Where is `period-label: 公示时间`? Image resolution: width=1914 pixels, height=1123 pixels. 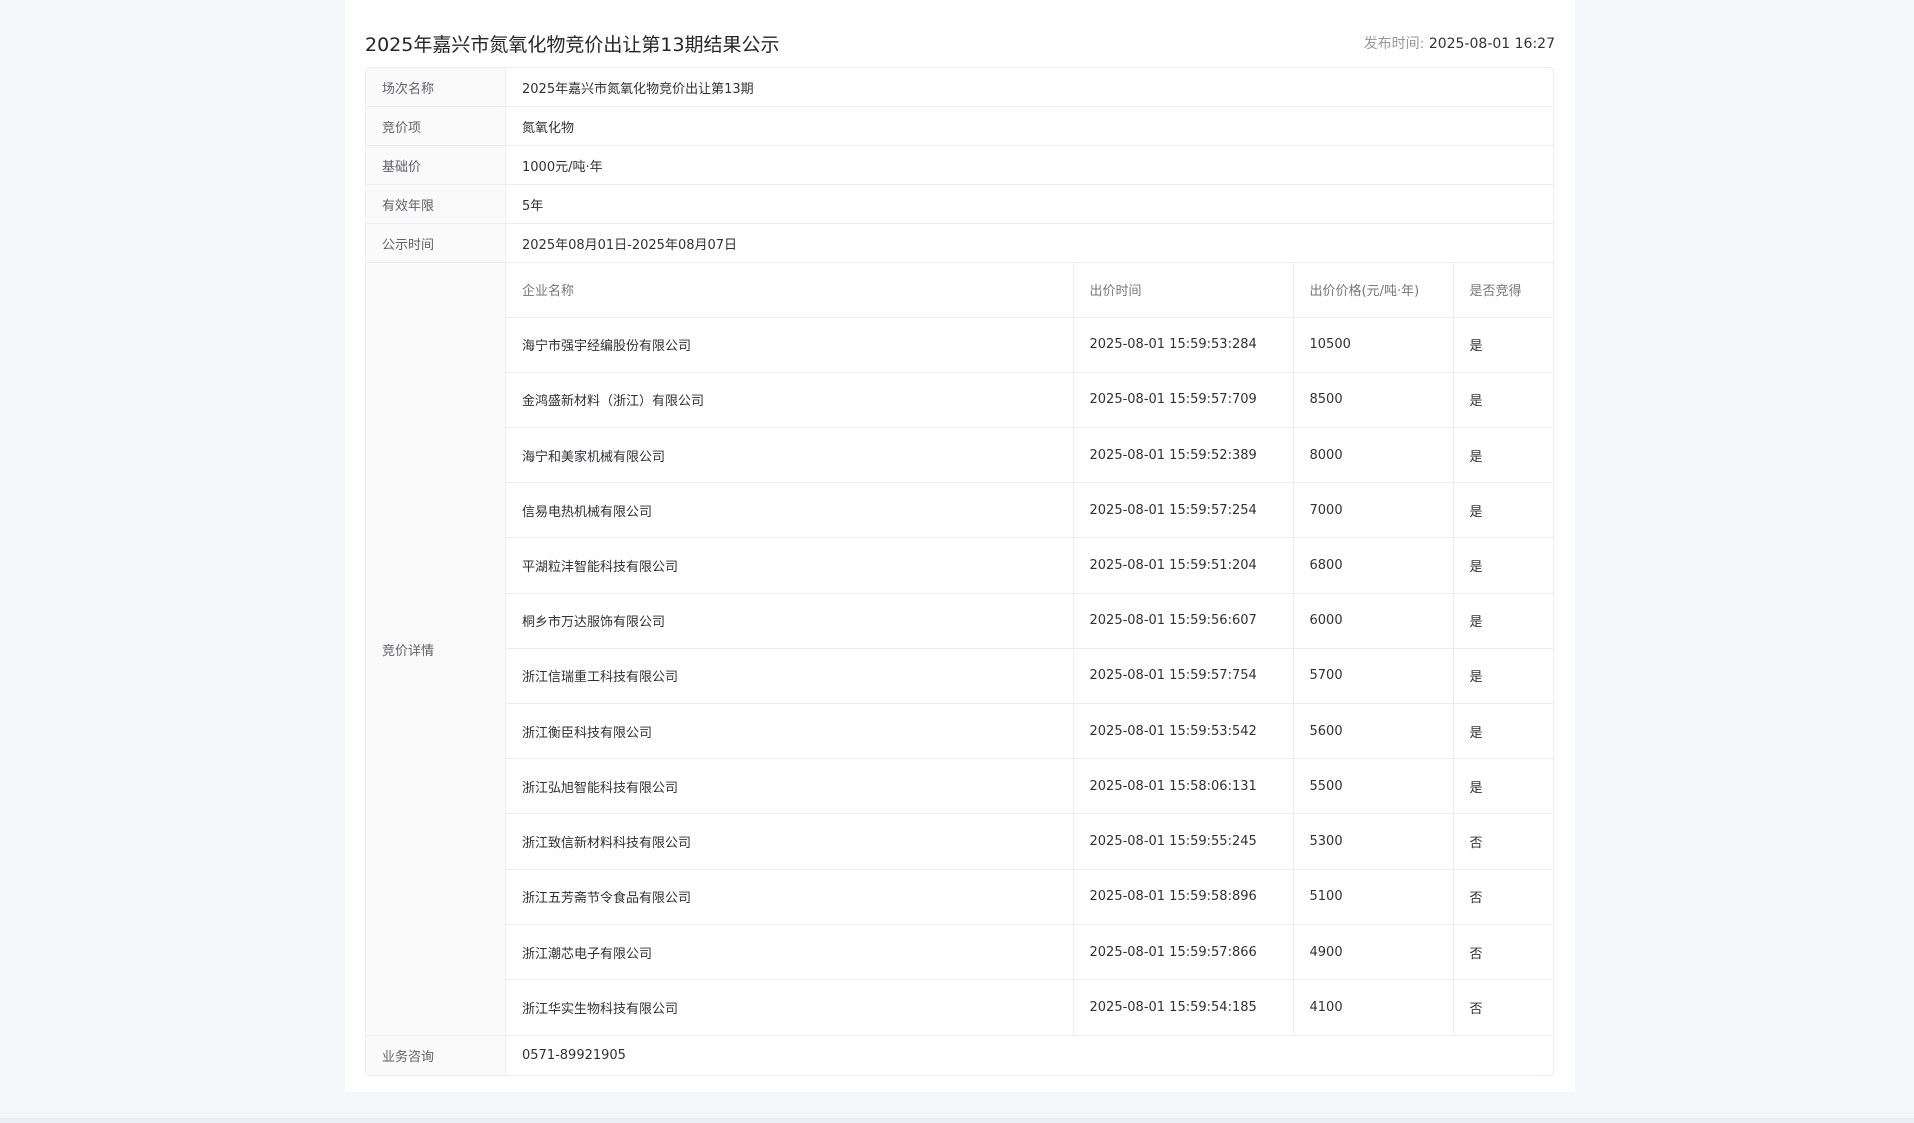 period-label: 公示时间 is located at coordinates (436, 243).